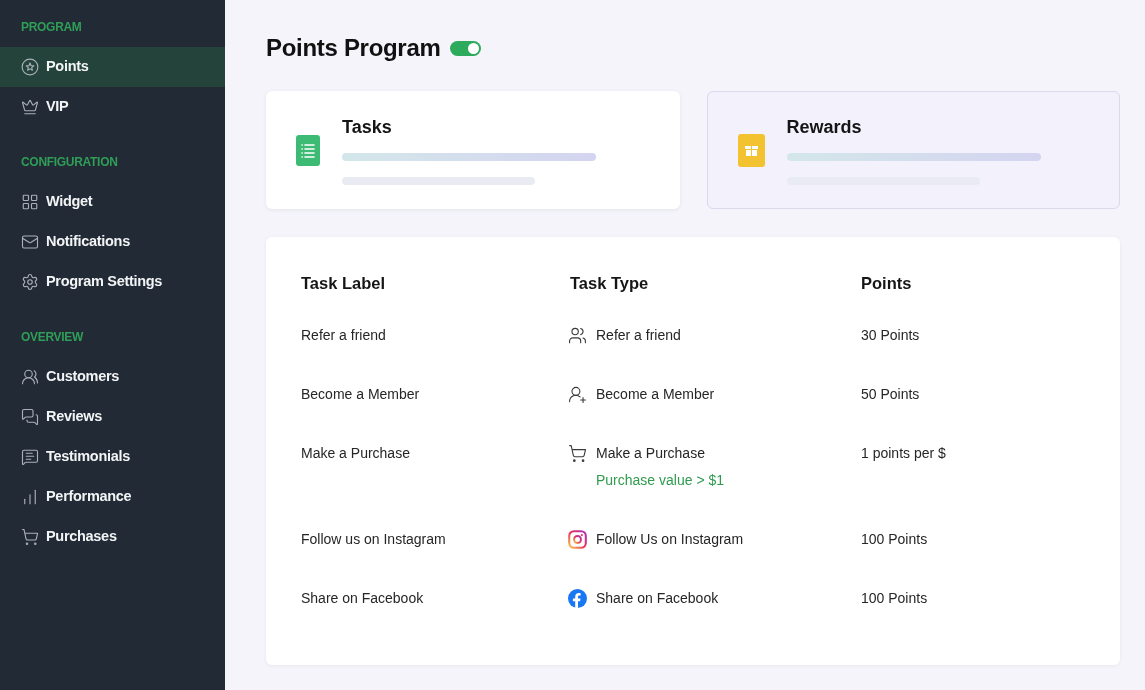 The image size is (1145, 690). I want to click on table-cell: Follow us on Instagram, so click(373, 539).